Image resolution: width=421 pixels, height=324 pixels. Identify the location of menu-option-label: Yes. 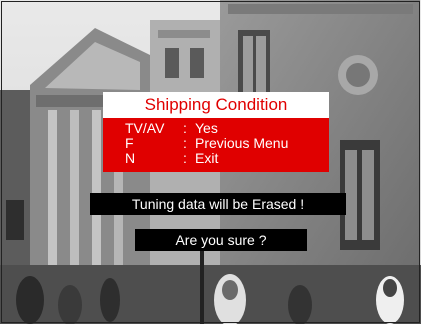
(206, 128).